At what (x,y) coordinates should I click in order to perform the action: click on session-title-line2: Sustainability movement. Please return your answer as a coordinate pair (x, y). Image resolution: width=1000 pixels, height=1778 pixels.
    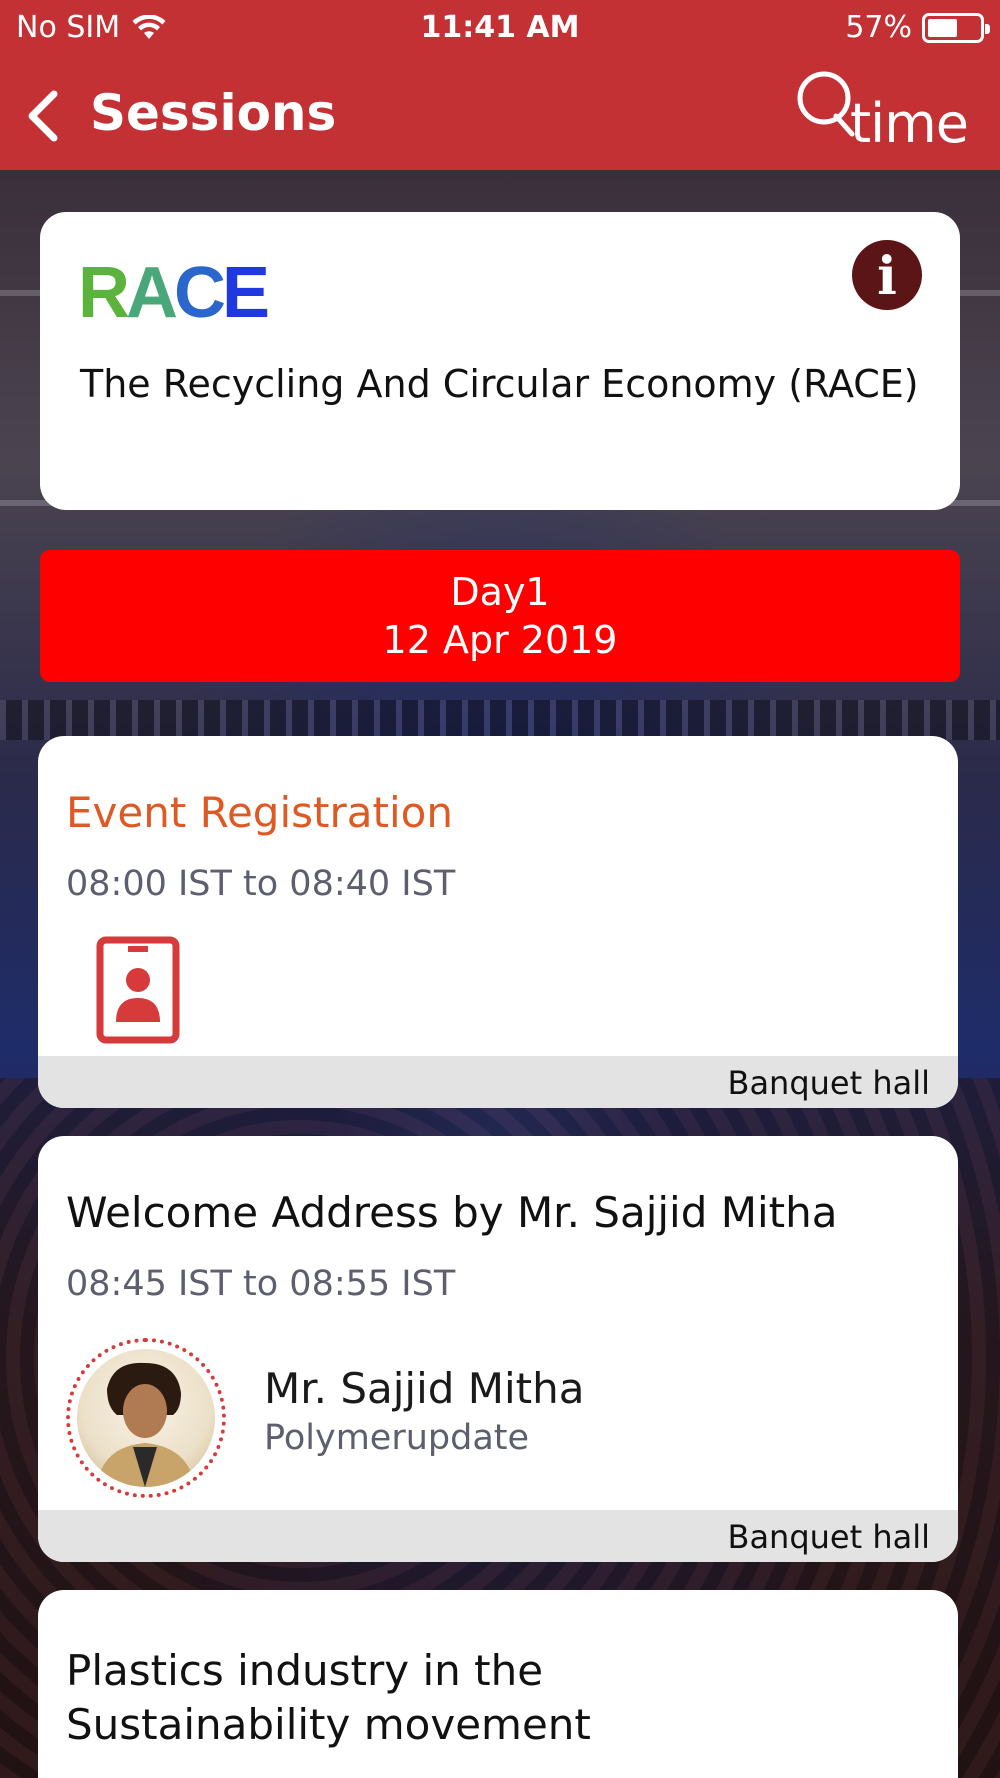
    Looking at the image, I should click on (328, 1724).